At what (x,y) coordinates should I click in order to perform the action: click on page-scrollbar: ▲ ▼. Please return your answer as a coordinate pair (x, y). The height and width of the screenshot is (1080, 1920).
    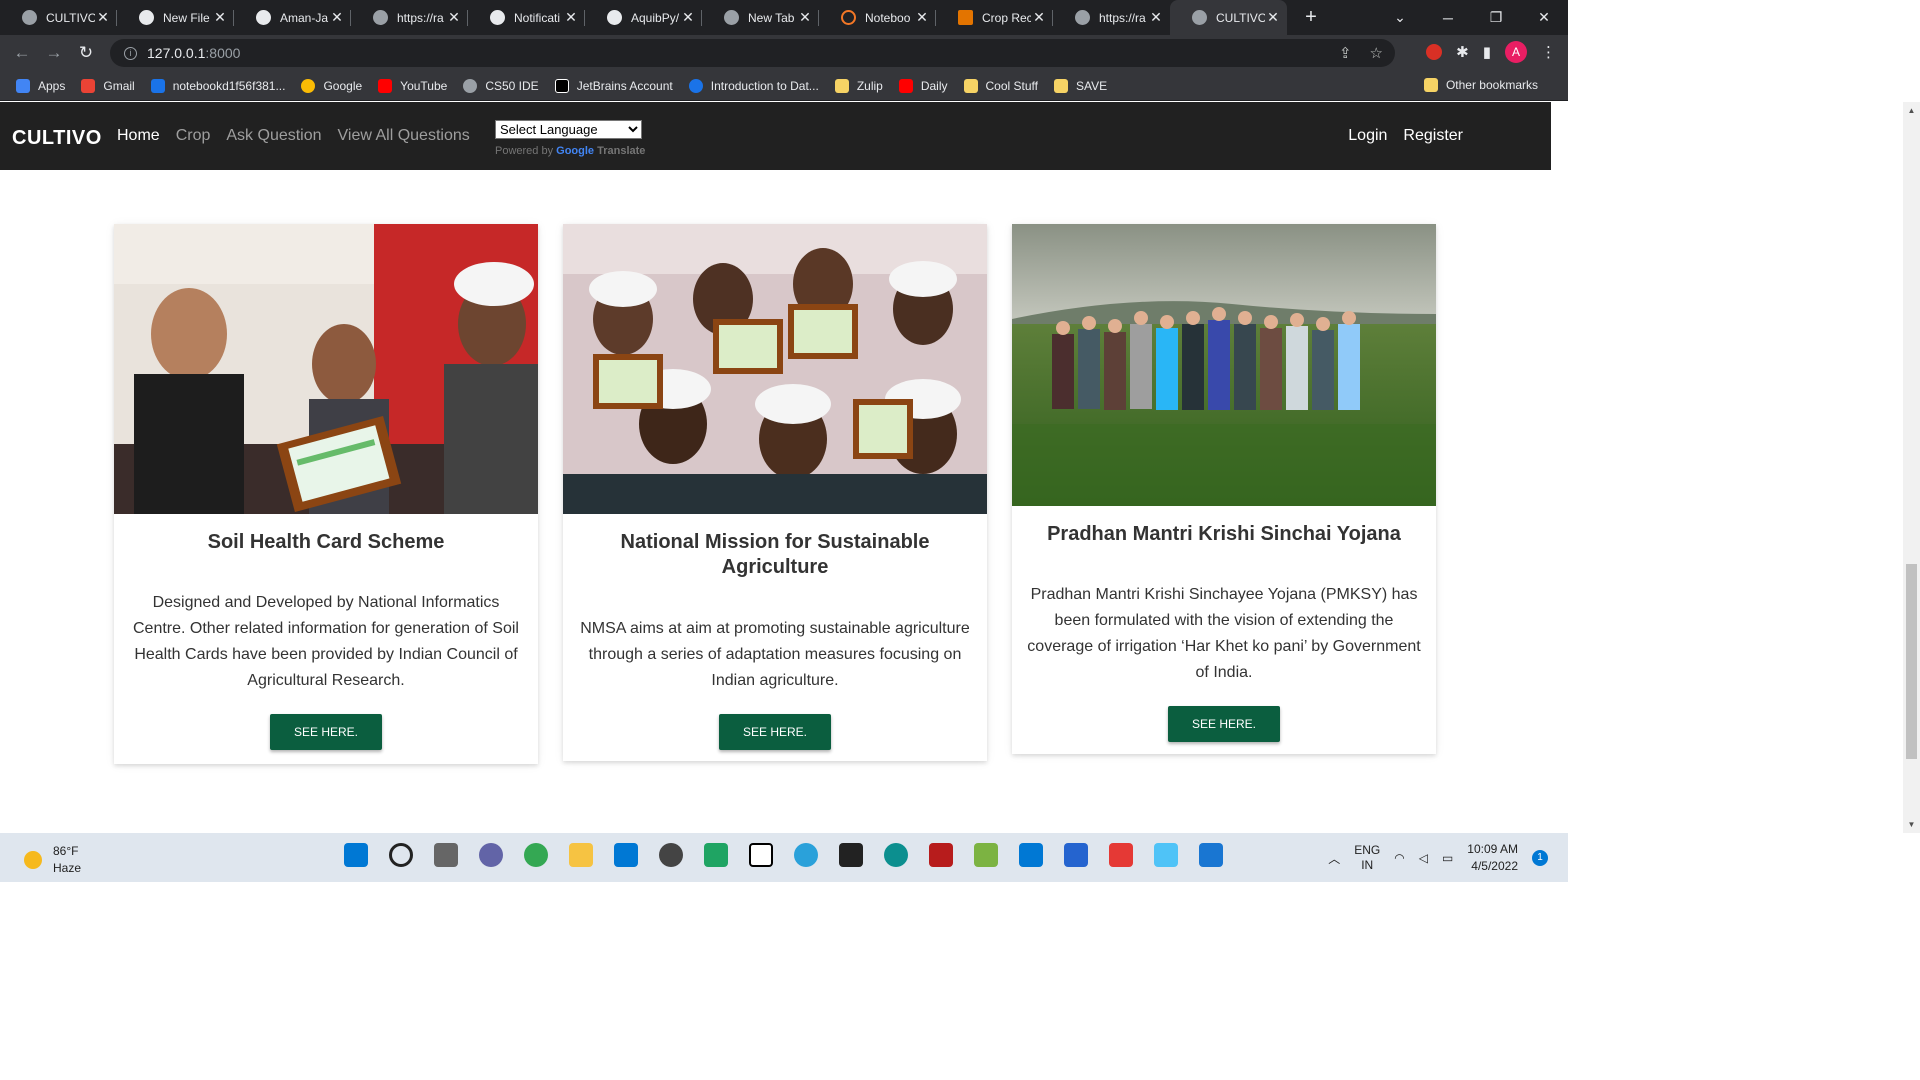
    Looking at the image, I should click on (1911, 467).